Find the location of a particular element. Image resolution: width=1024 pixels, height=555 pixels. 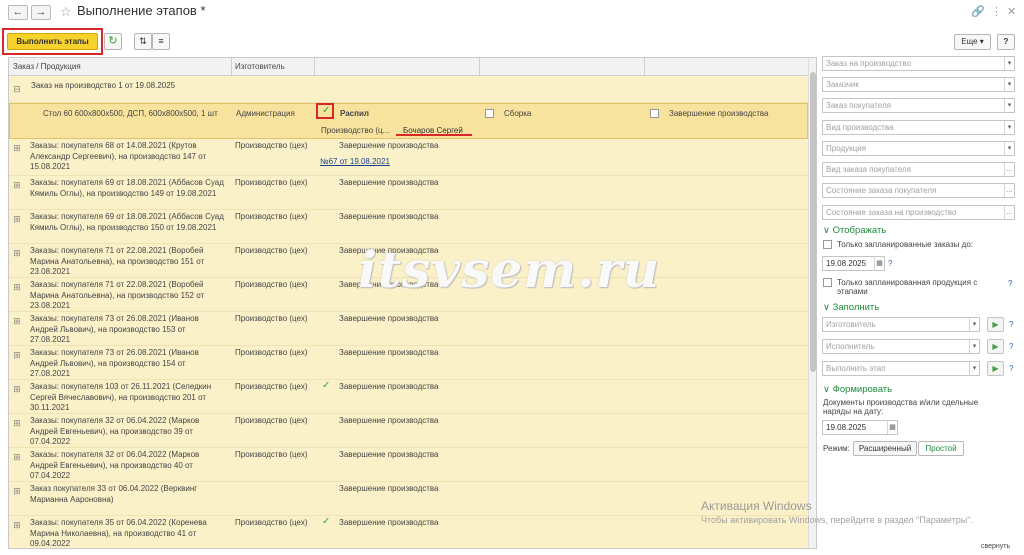

fill-section-title: ∨ Заполнить is located at coordinates (851, 307).